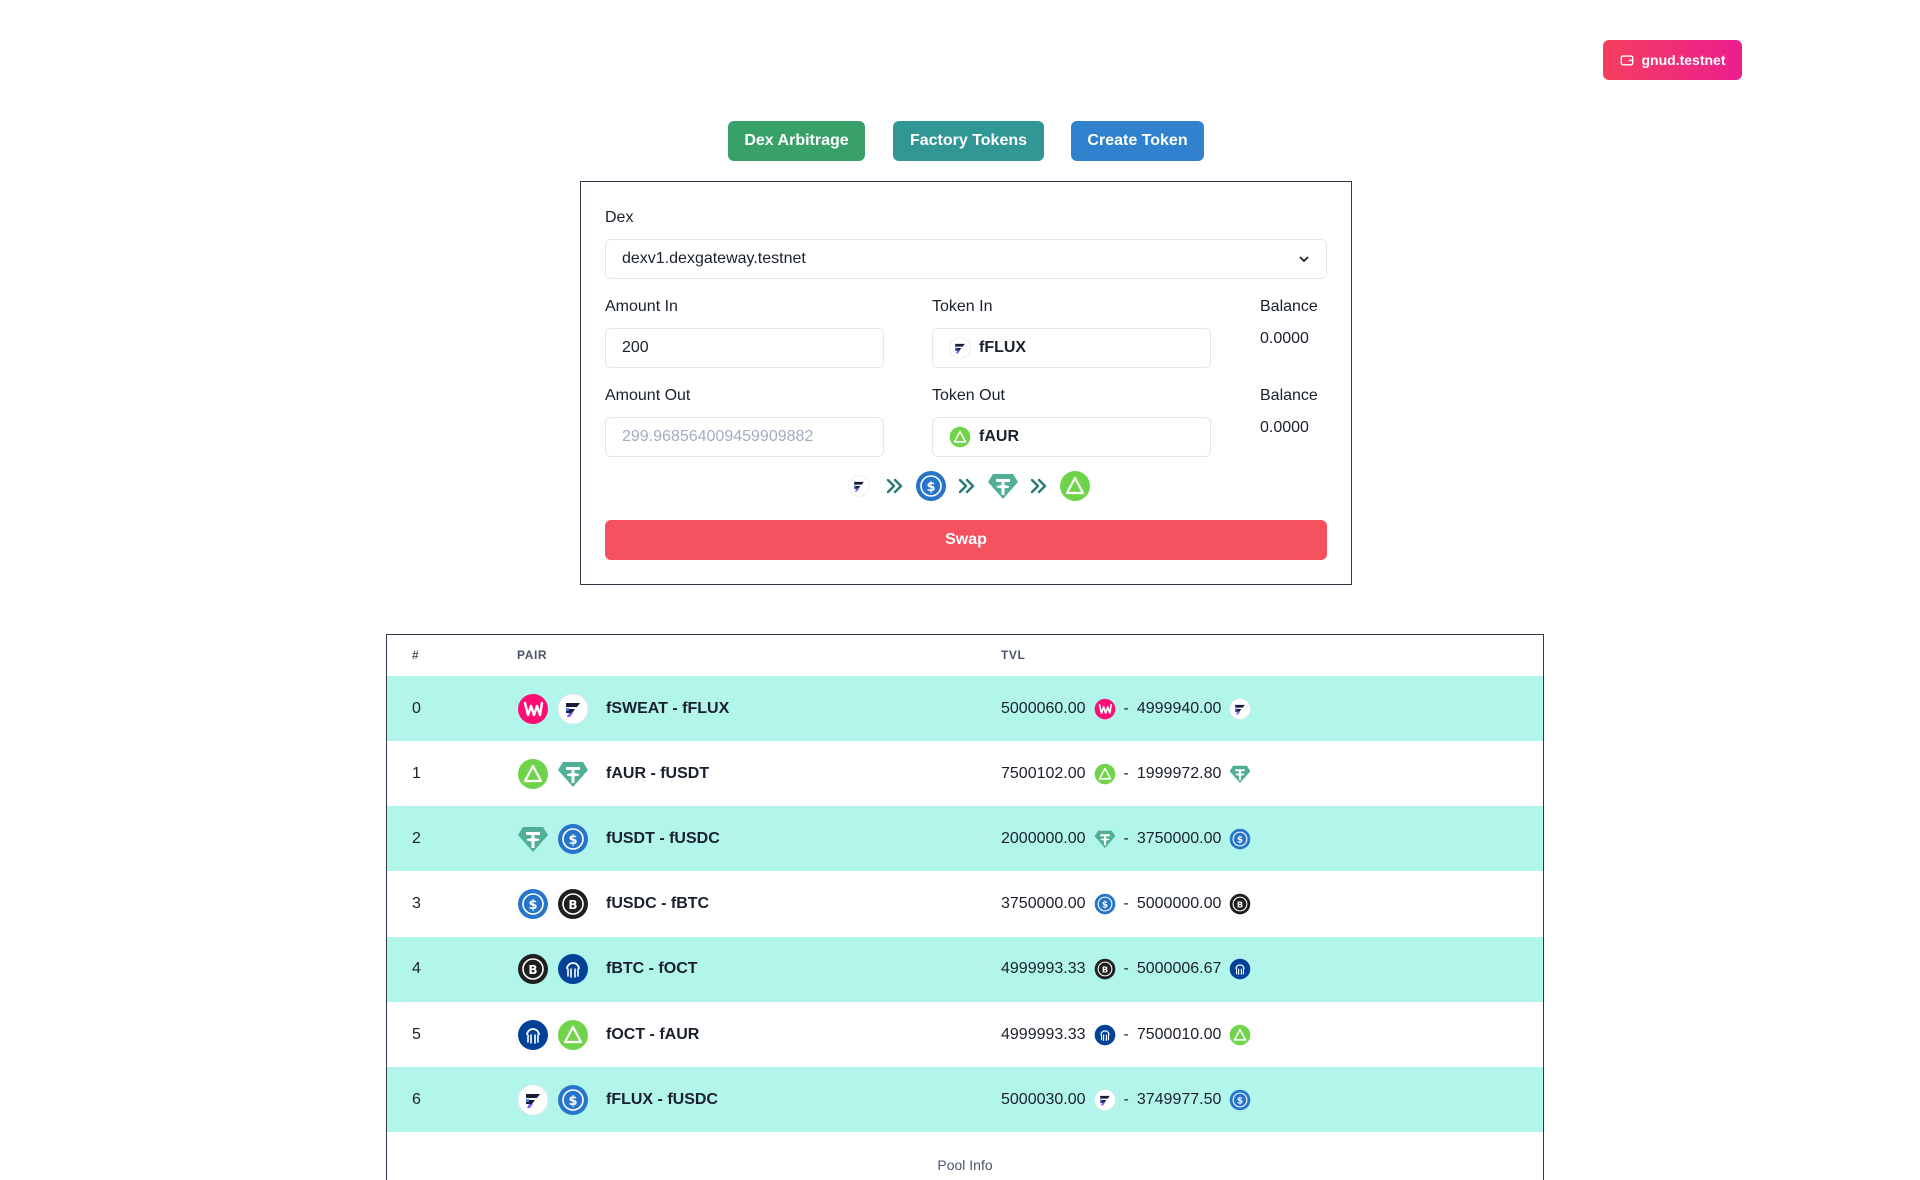 The width and height of the screenshot is (1920, 1180). Describe the element at coordinates (658, 773) in the screenshot. I see `pair-name: fAUR - fUSDT` at that location.